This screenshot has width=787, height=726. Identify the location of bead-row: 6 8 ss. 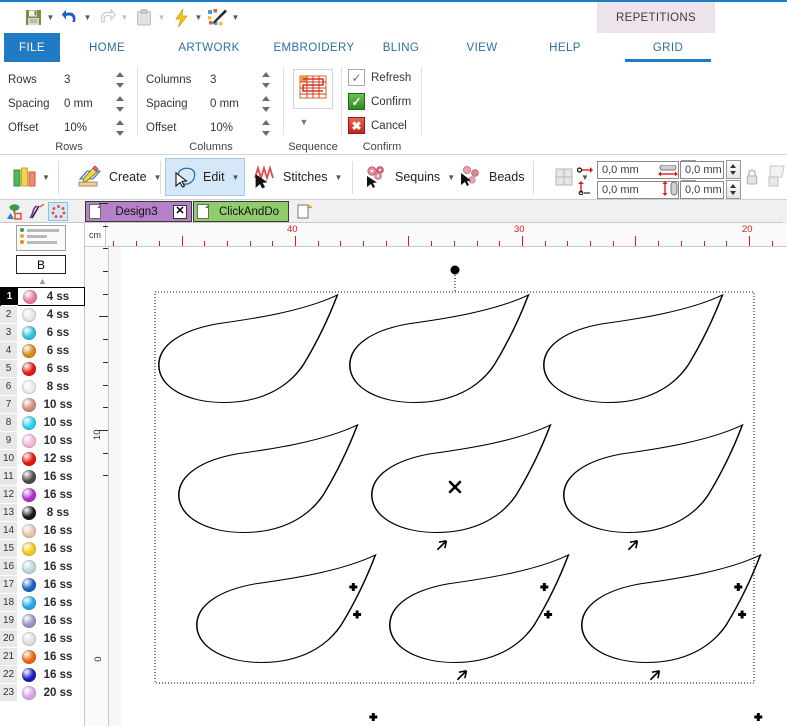
(42, 387).